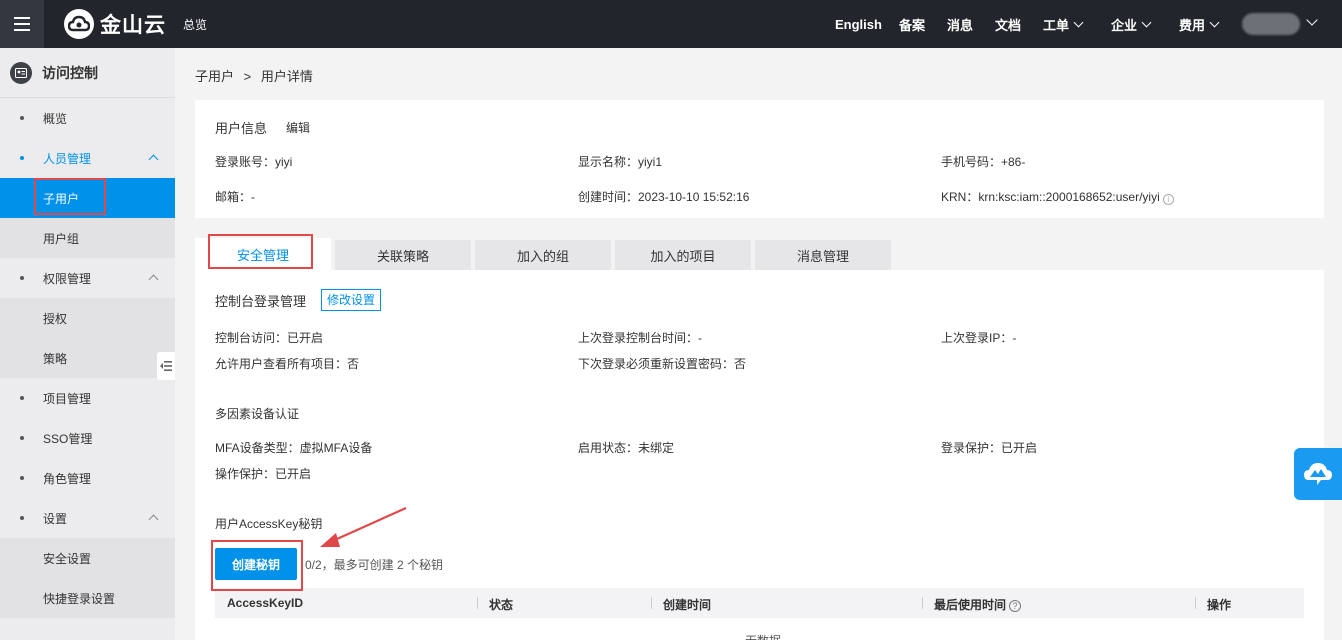  What do you see at coordinates (21, 72) in the screenshot?
I see `id-card-icon` at bounding box center [21, 72].